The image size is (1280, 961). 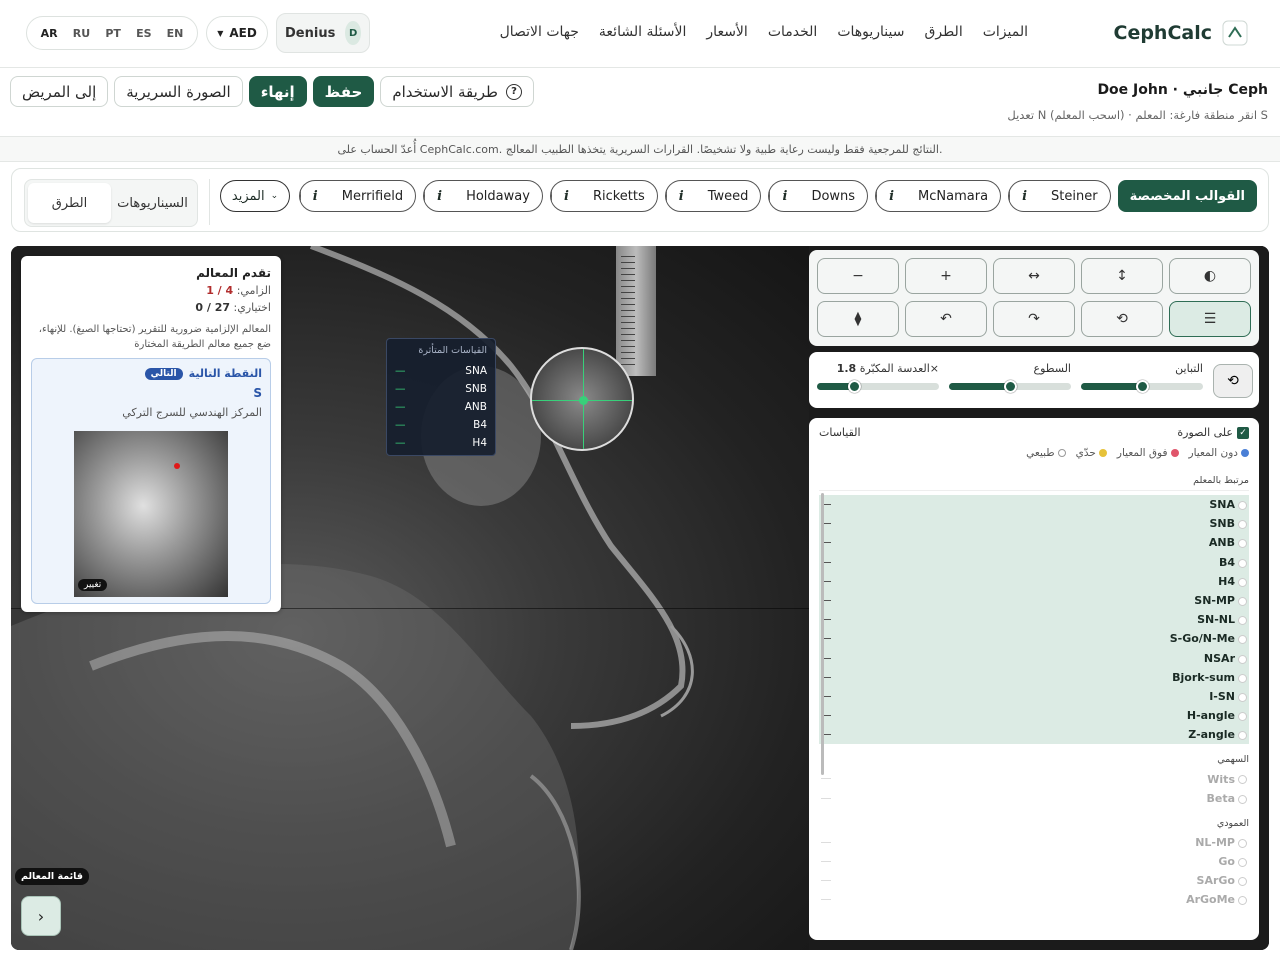 I want to click on scrollbar, so click(x=822, y=634).